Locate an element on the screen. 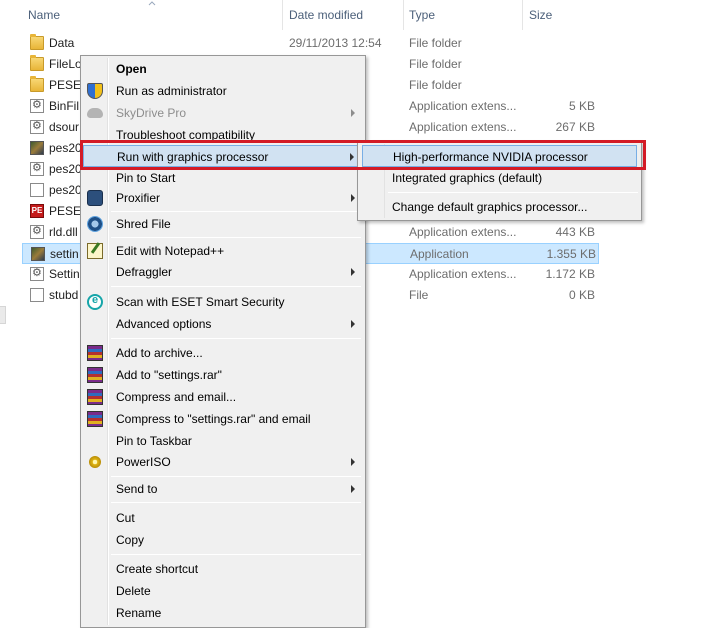  menu-item-label: Rename is located at coordinates (139, 613).